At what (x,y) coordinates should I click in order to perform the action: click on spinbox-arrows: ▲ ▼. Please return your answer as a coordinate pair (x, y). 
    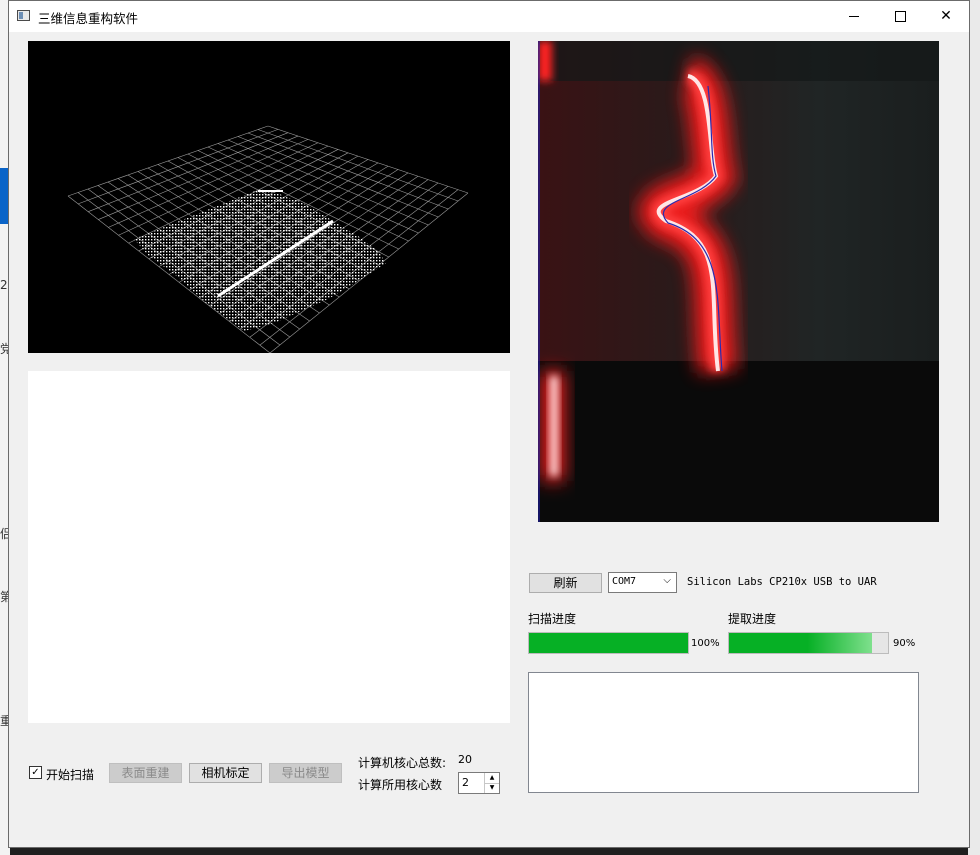
    Looking at the image, I should click on (491, 783).